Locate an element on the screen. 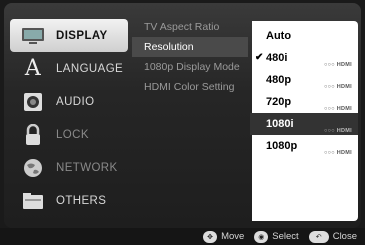 Image resolution: width=365 pixels, height=245 pixels. hint-close: ↶ Close is located at coordinates (332, 236).